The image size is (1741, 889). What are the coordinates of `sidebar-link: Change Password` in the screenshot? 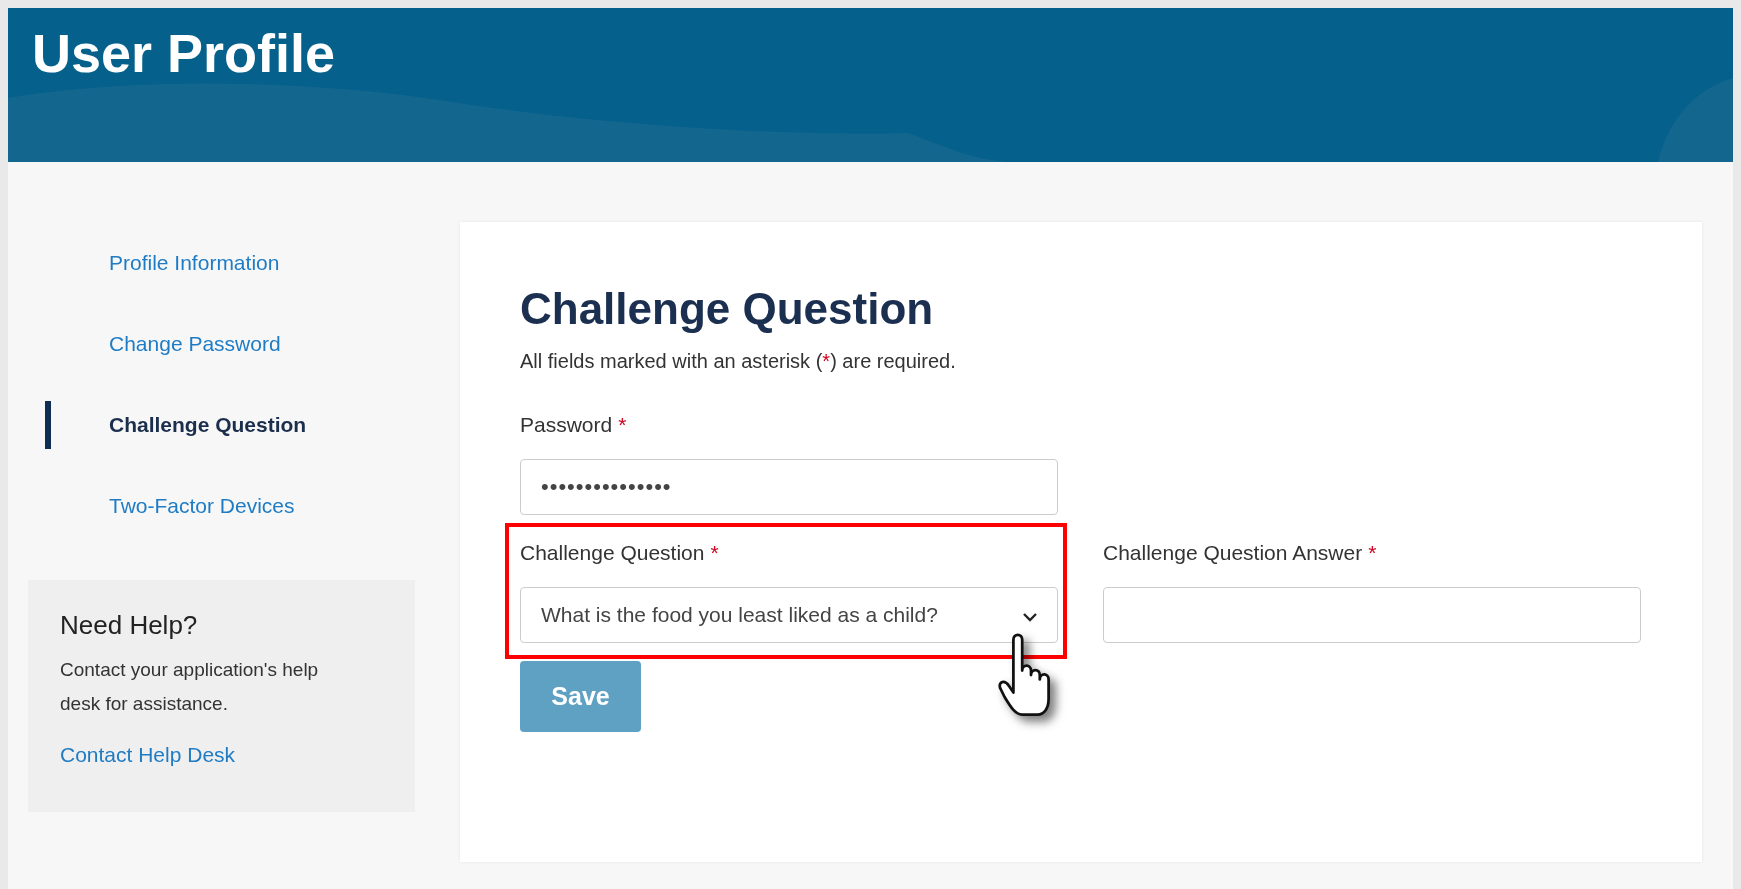 It's located at (195, 343).